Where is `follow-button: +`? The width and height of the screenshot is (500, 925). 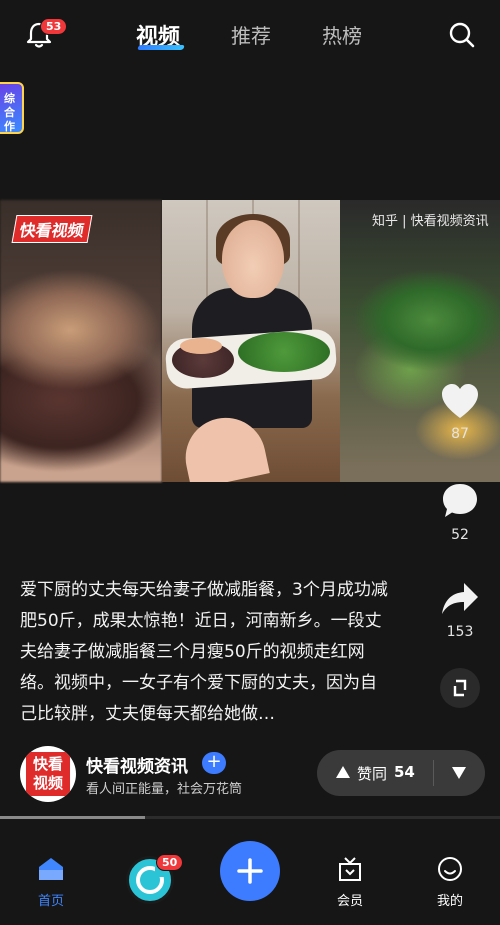 follow-button: + is located at coordinates (214, 763).